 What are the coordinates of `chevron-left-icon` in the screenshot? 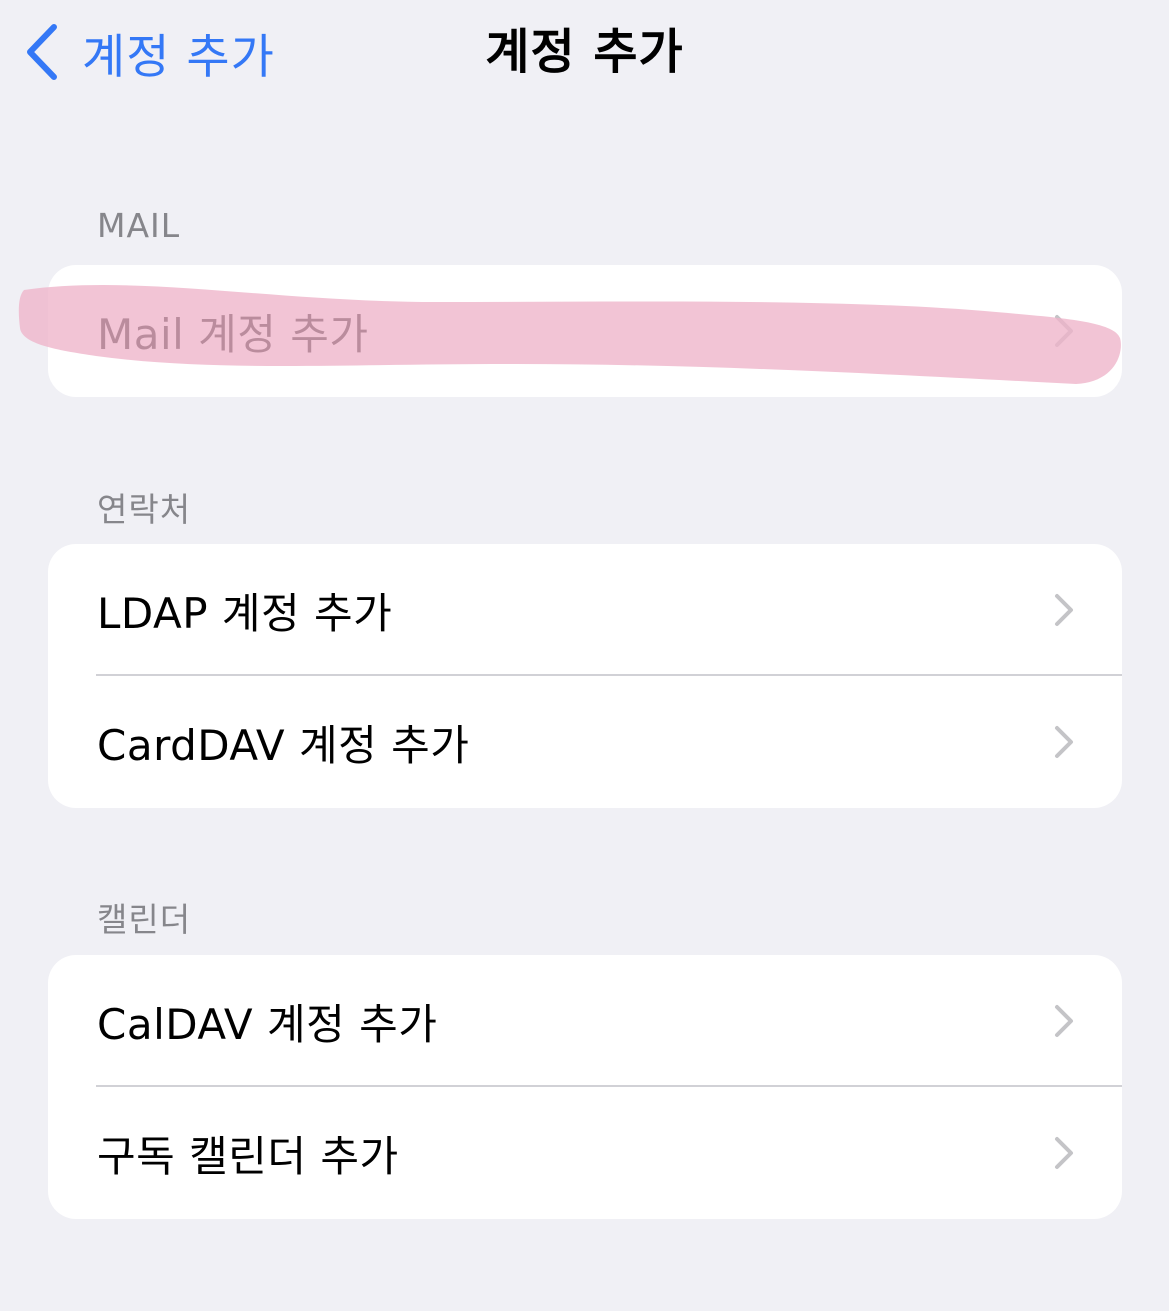 It's located at (42, 52).